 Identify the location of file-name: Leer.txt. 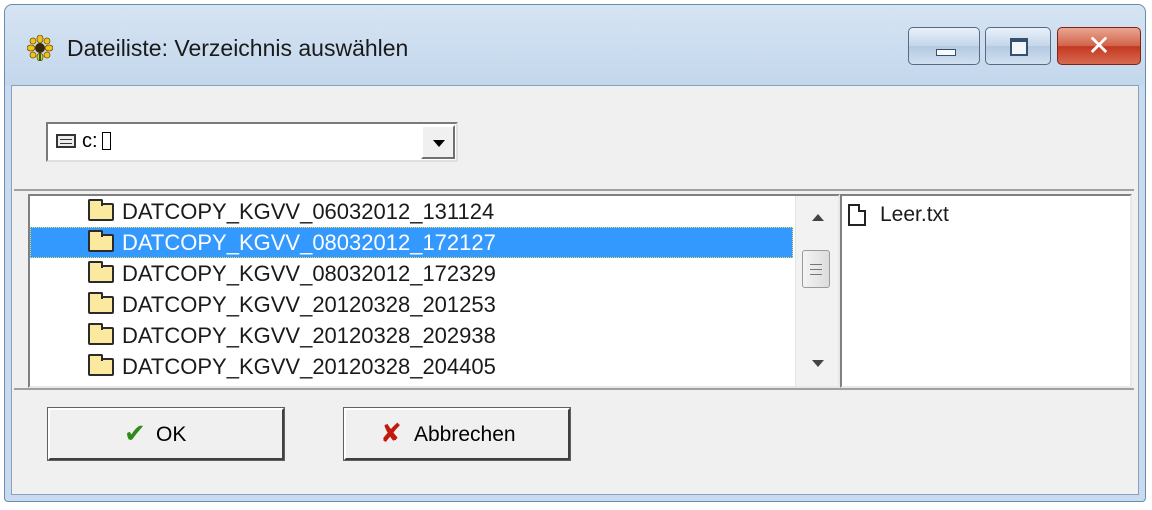
(914, 214).